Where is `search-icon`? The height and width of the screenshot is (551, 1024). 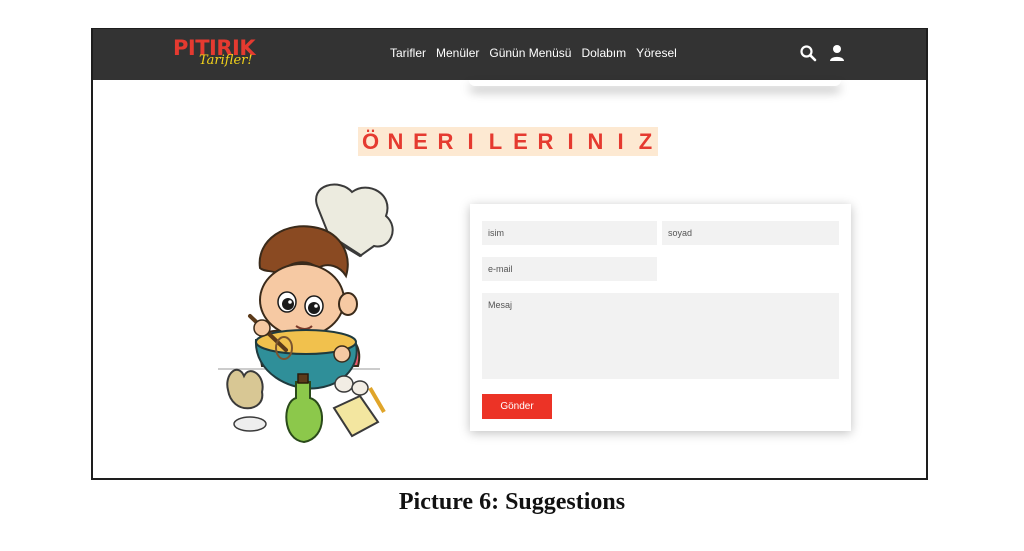
search-icon is located at coordinates (808, 53).